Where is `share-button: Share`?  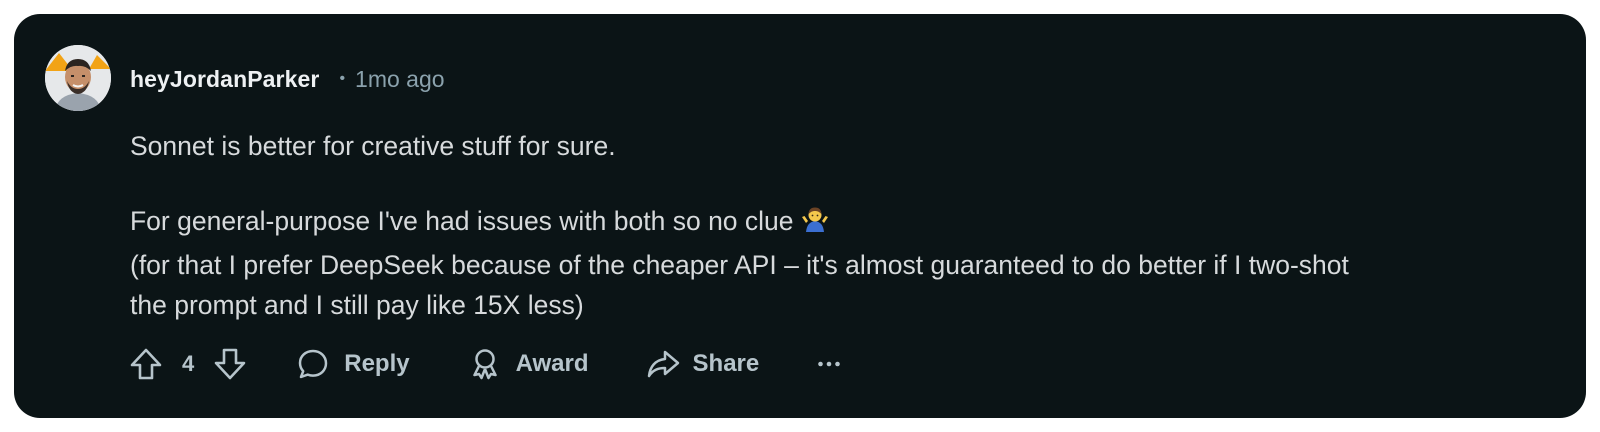 share-button: Share is located at coordinates (702, 364).